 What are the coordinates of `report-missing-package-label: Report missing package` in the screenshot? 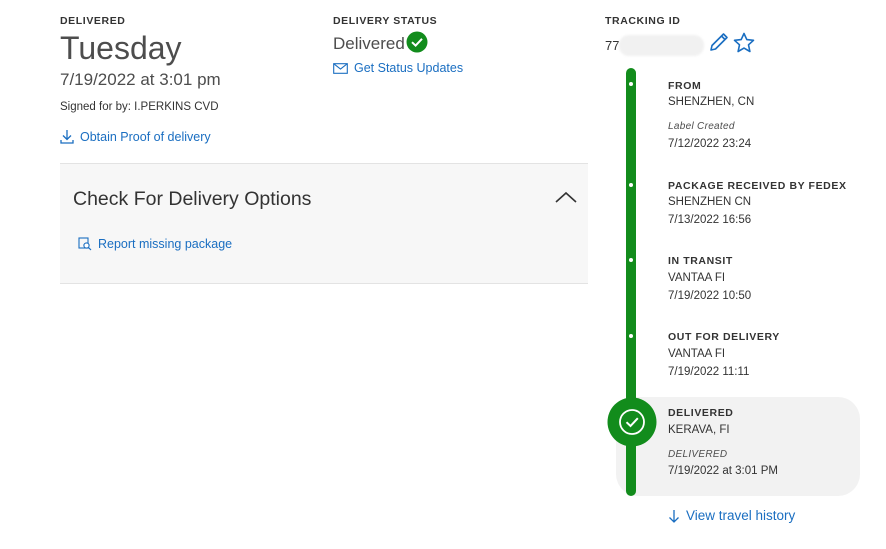 It's located at (165, 244).